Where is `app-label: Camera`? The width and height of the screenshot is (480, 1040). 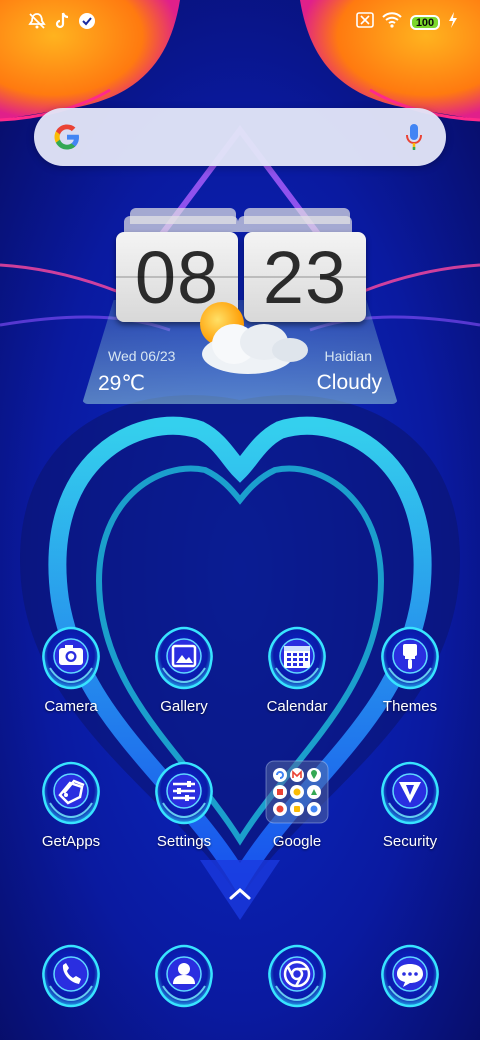 app-label: Camera is located at coordinates (71, 706).